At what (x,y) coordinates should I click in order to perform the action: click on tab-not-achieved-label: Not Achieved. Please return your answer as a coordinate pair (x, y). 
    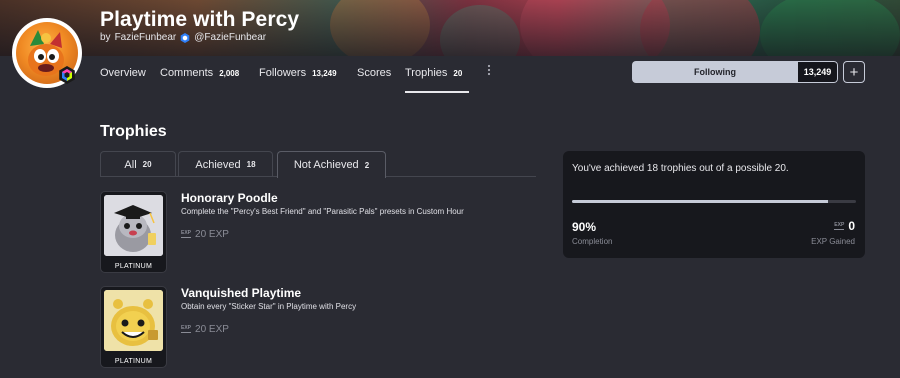
    Looking at the image, I should click on (326, 165).